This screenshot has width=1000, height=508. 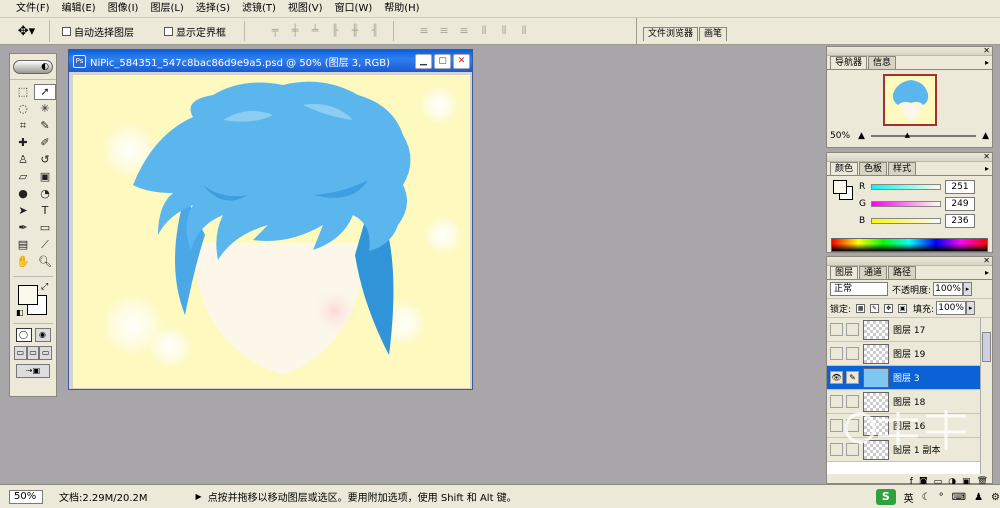 I want to click on opacity-arrow-icon: ▸, so click(x=968, y=289).